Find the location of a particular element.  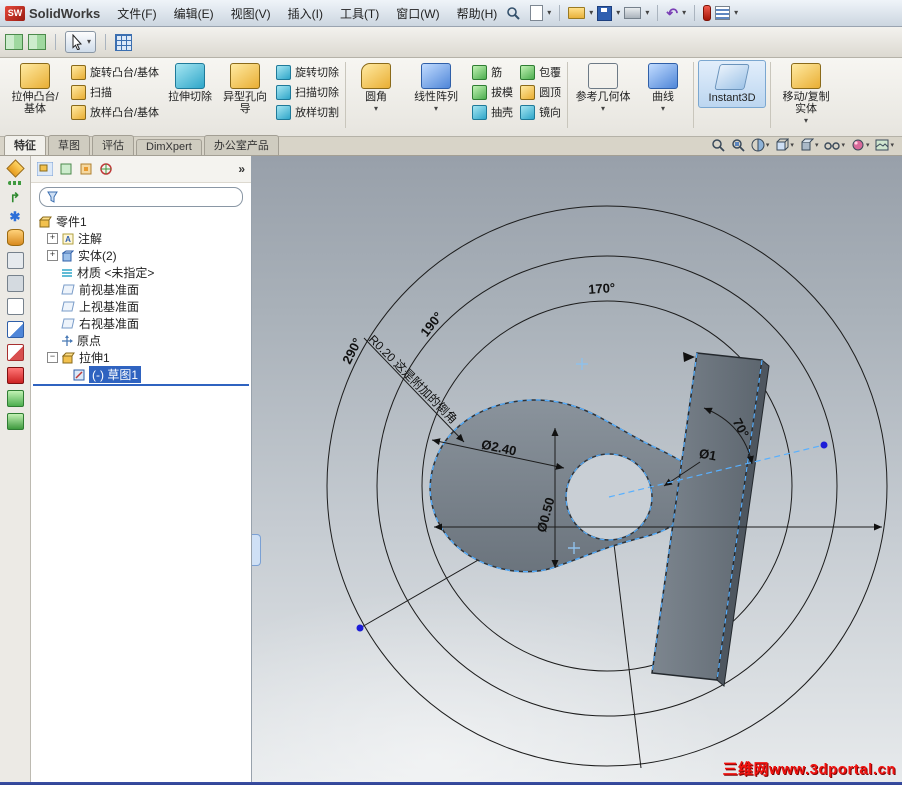

fillet-dropdown-caret: ▾ is located at coordinates (376, 109).